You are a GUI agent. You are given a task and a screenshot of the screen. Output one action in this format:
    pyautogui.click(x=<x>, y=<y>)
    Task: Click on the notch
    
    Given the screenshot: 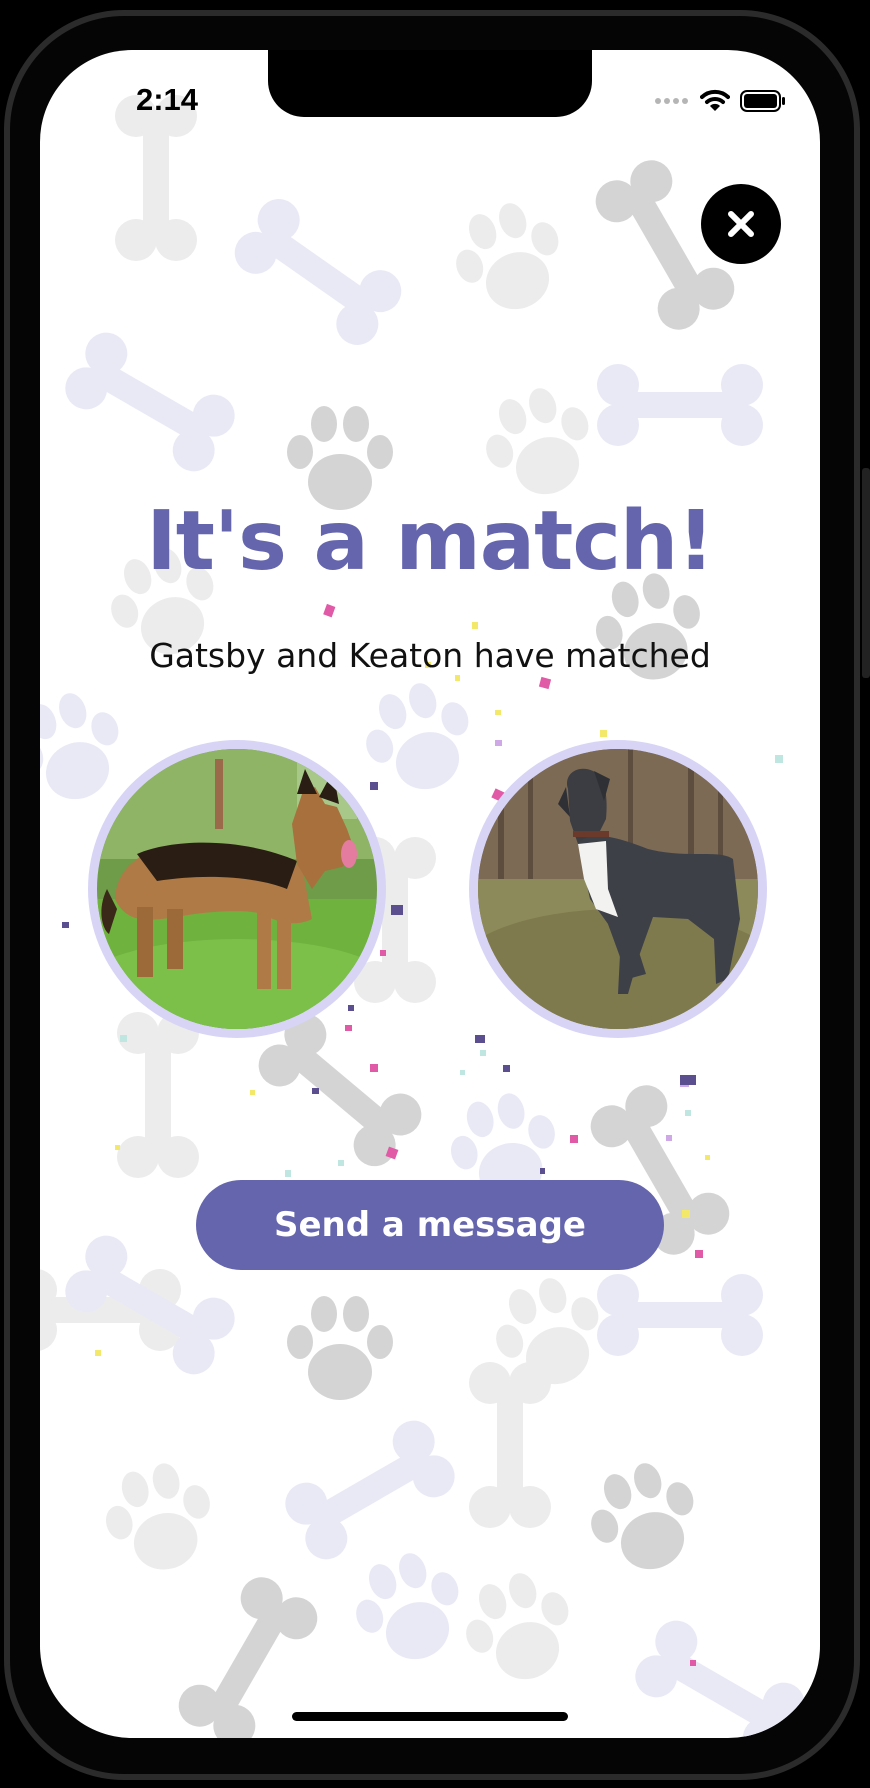 What is the action you would take?
    pyautogui.click(x=430, y=83)
    